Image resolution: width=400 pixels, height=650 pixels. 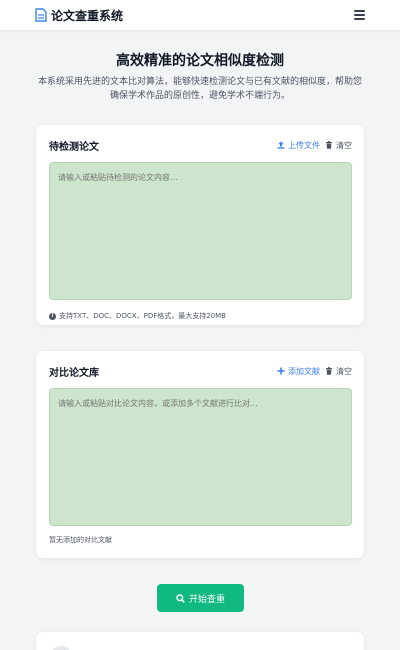 I want to click on brand: 论文查重系统, so click(x=79, y=15).